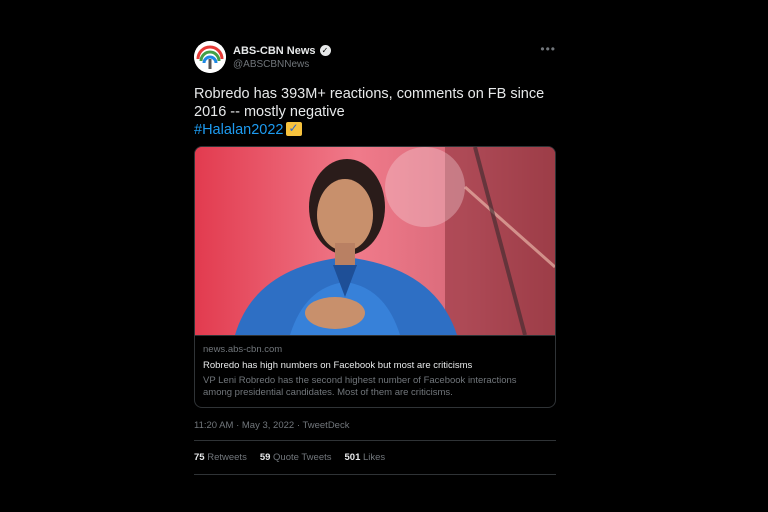 Image resolution: width=768 pixels, height=512 pixels. What do you see at coordinates (293, 128) in the screenshot?
I see `ballot-box-icon` at bounding box center [293, 128].